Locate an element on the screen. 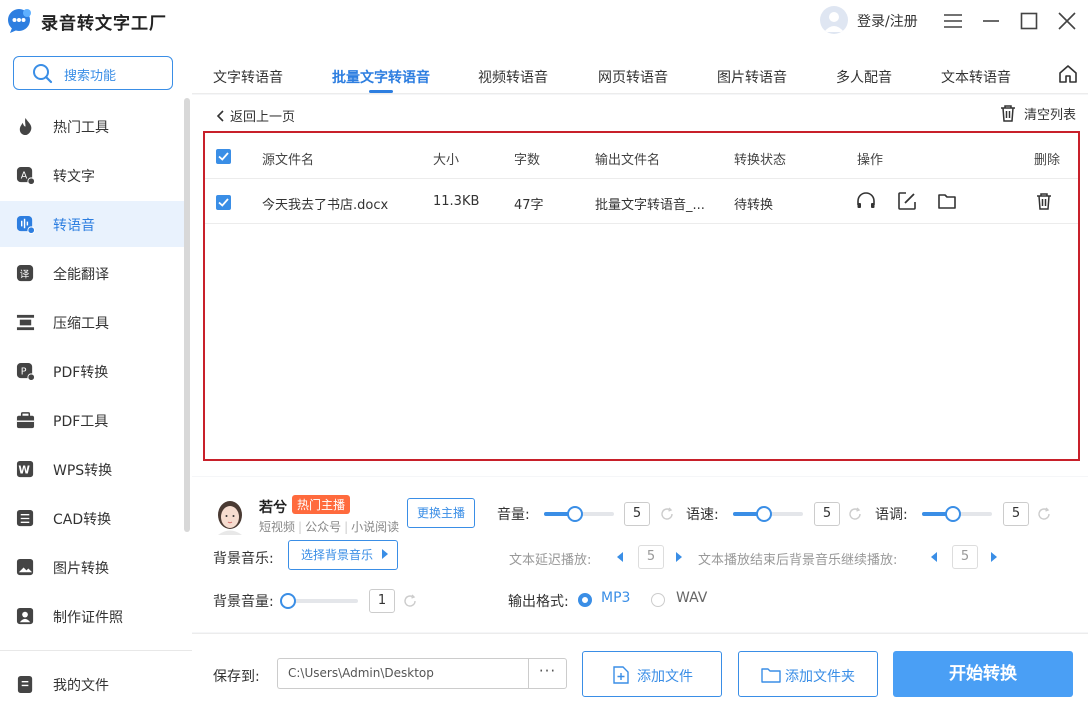 The width and height of the screenshot is (1088, 710). anchor-tags: 短视频 | 公众号 | 小说阅读 is located at coordinates (329, 527).